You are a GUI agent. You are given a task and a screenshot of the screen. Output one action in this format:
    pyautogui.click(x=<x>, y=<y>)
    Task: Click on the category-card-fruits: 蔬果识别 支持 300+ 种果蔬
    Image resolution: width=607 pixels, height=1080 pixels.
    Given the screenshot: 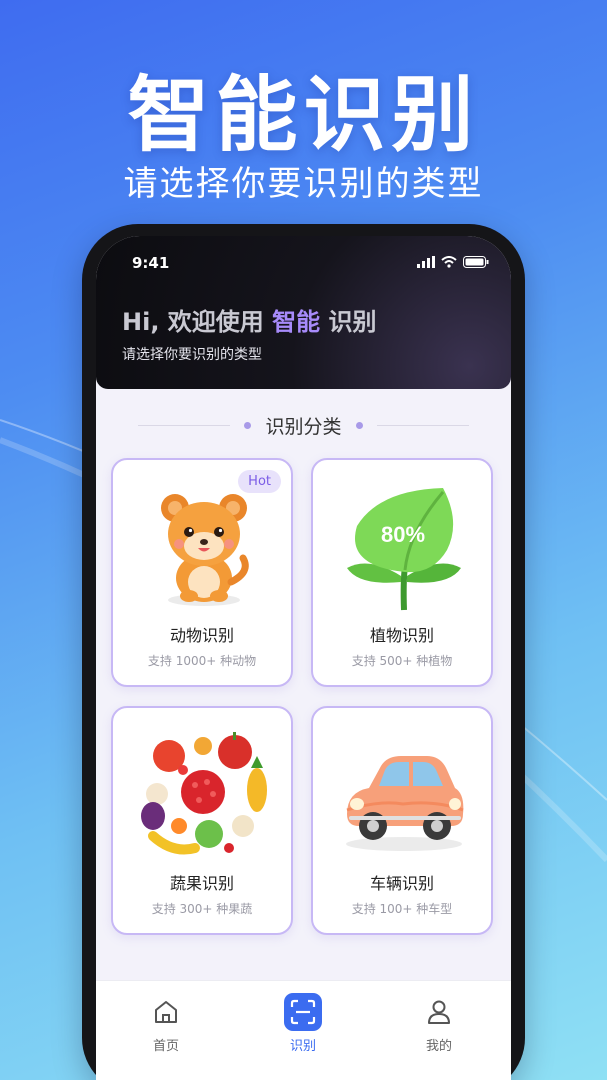 What is the action you would take?
    pyautogui.click(x=202, y=820)
    